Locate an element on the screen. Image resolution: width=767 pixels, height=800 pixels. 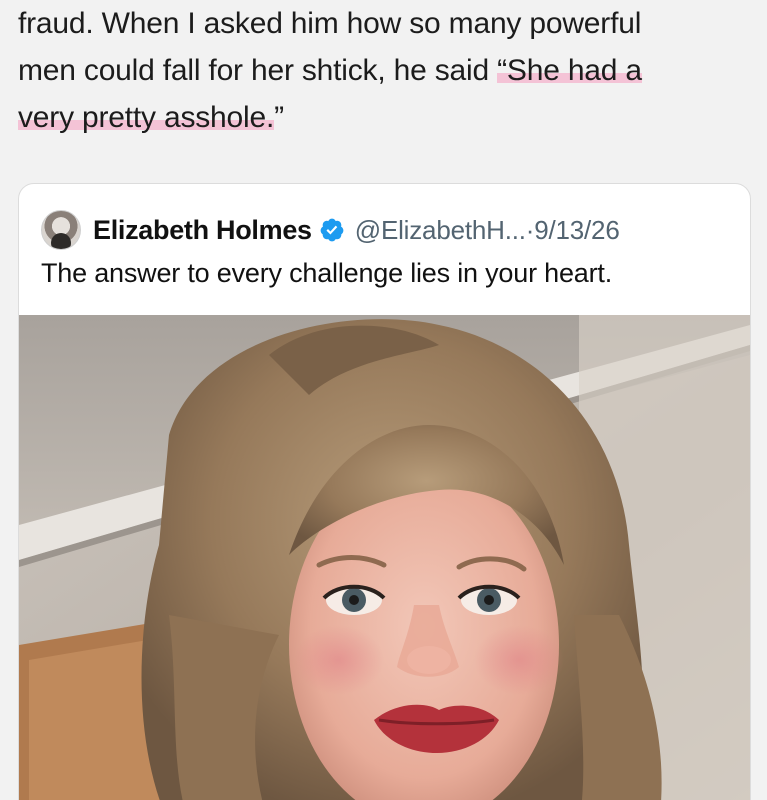
article-line-3: very pretty asshole.” is located at coordinates (388, 117).